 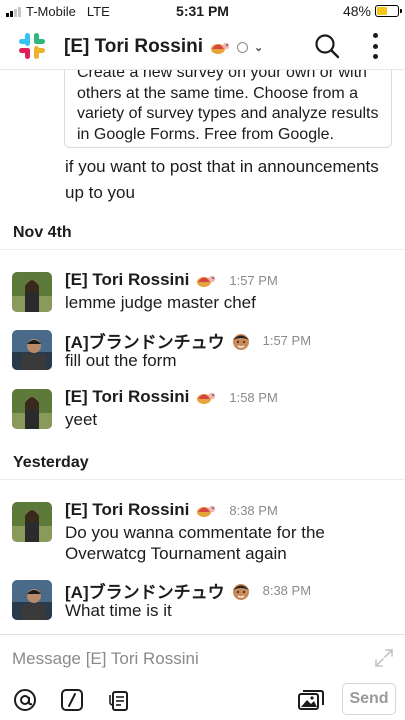 I want to click on date-divider: Yesterday, so click(x=202, y=465).